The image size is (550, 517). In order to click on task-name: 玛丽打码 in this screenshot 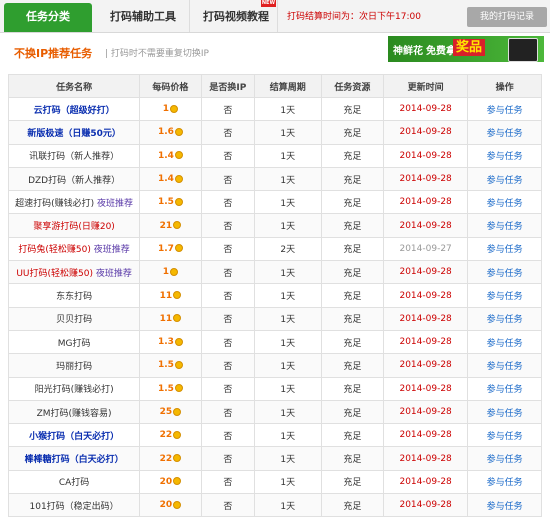, I will do `click(74, 367)`.